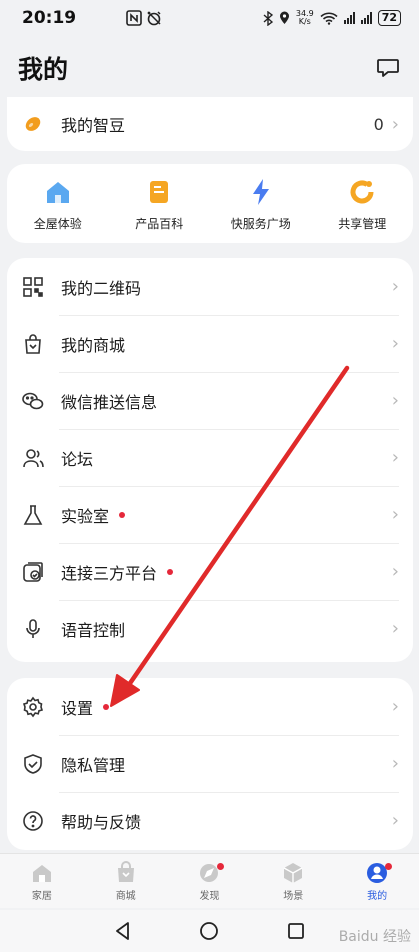  What do you see at coordinates (159, 204) in the screenshot?
I see `quick-product-wiki: 产品百科` at bounding box center [159, 204].